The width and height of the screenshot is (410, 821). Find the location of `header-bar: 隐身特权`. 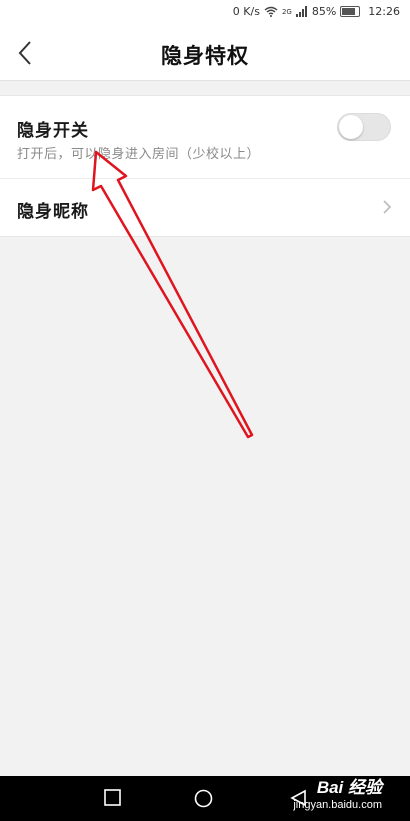

header-bar: 隐身特权 is located at coordinates (205, 53).